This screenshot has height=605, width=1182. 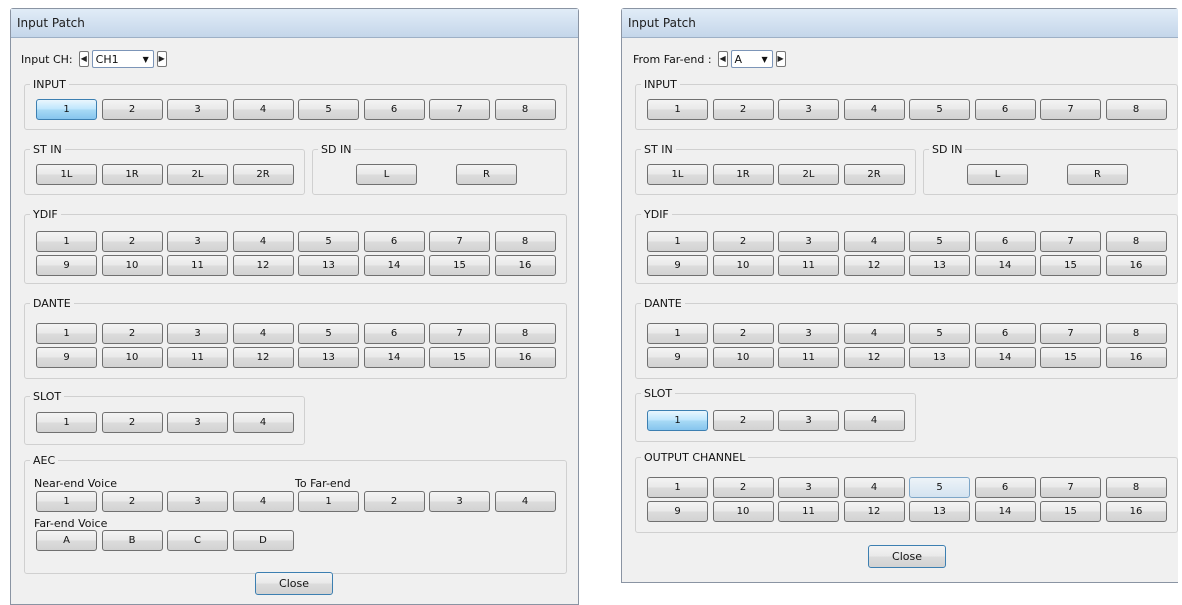 What do you see at coordinates (197, 109) in the screenshot?
I see `input-button-3: 3` at bounding box center [197, 109].